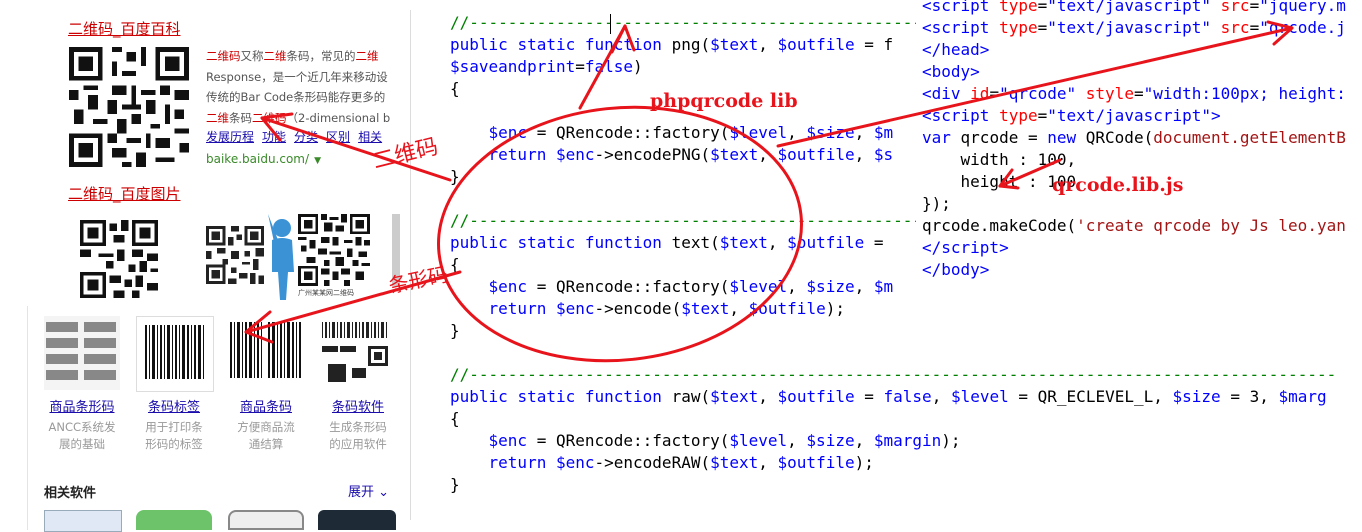 The image size is (1362, 532). What do you see at coordinates (724, 101) in the screenshot?
I see `annotation-phpqrcode: phpqrcode lib` at bounding box center [724, 101].